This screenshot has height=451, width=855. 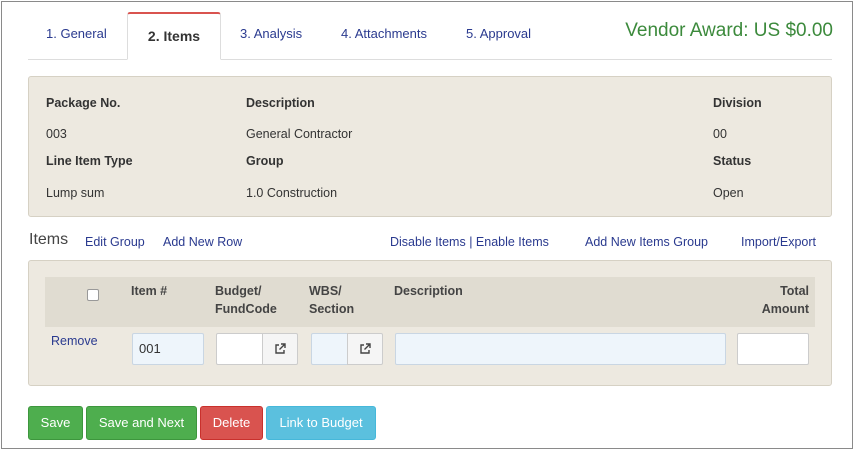 What do you see at coordinates (794, 291) in the screenshot?
I see `header-total-line1: Total` at bounding box center [794, 291].